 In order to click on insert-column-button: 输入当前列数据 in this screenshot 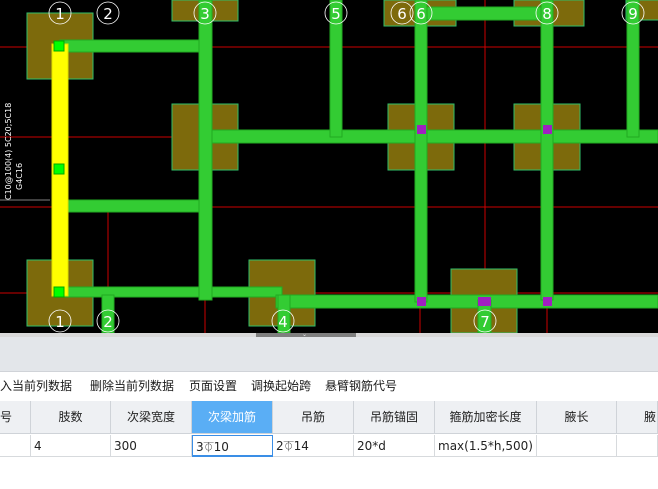, I will do `click(36, 386)`.